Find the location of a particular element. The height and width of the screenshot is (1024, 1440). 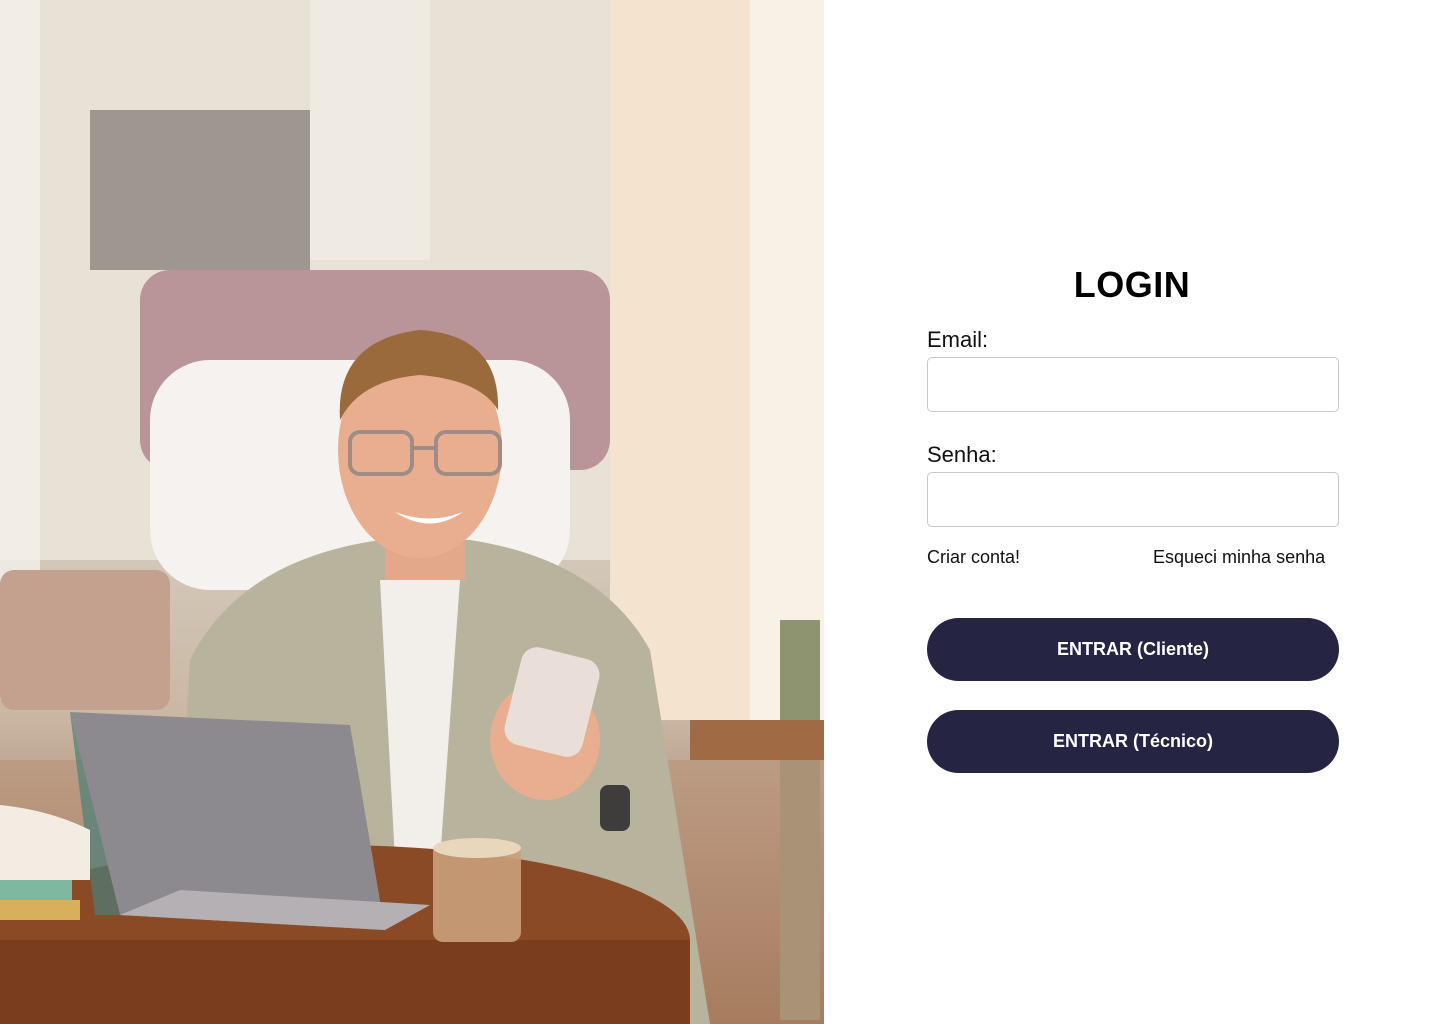

page-title: LOGIN is located at coordinates (1132, 284).